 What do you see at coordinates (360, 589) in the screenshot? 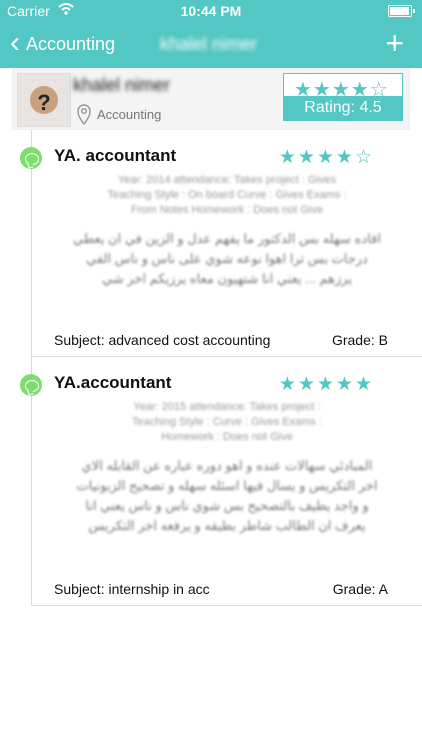
I see `review-grade: Grade: A` at bounding box center [360, 589].